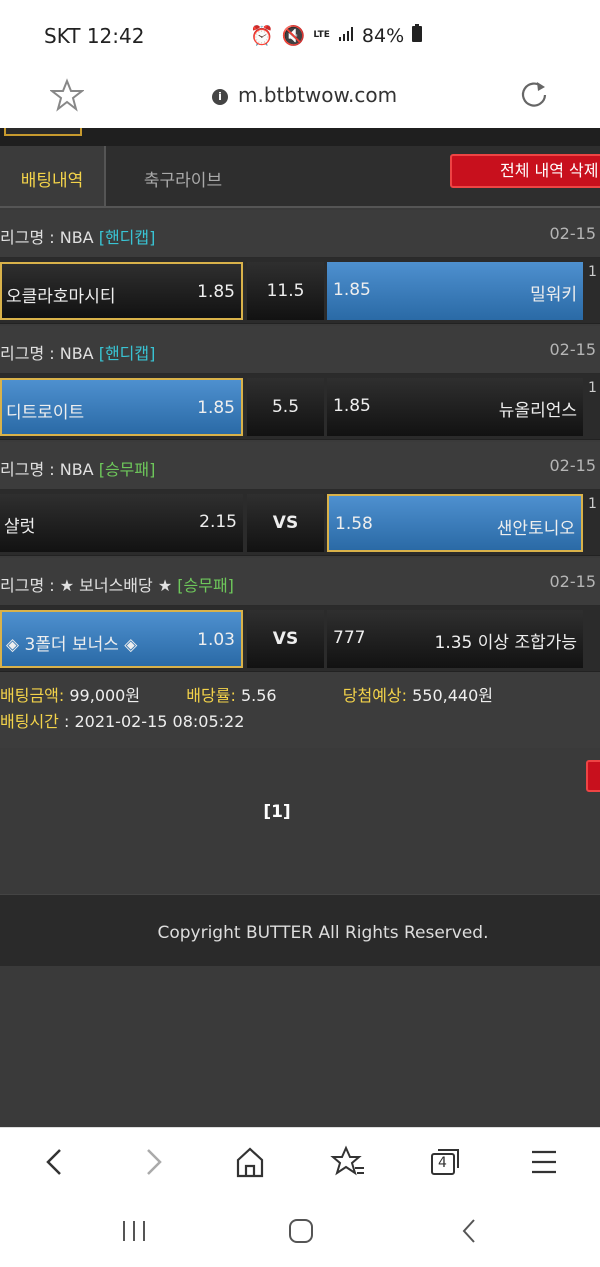 The image size is (600, 1267). Describe the element at coordinates (455, 291) in the screenshot. I see `away-team-cell: 1.85 밀워키` at that location.